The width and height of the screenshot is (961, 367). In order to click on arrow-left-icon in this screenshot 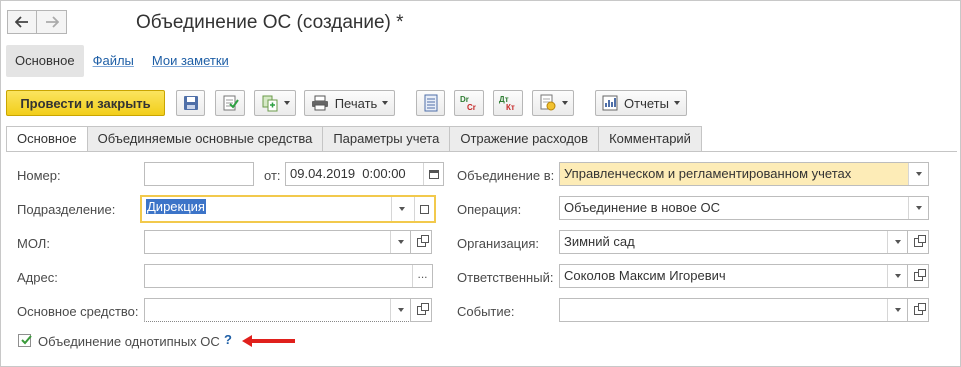, I will do `click(21, 22)`.